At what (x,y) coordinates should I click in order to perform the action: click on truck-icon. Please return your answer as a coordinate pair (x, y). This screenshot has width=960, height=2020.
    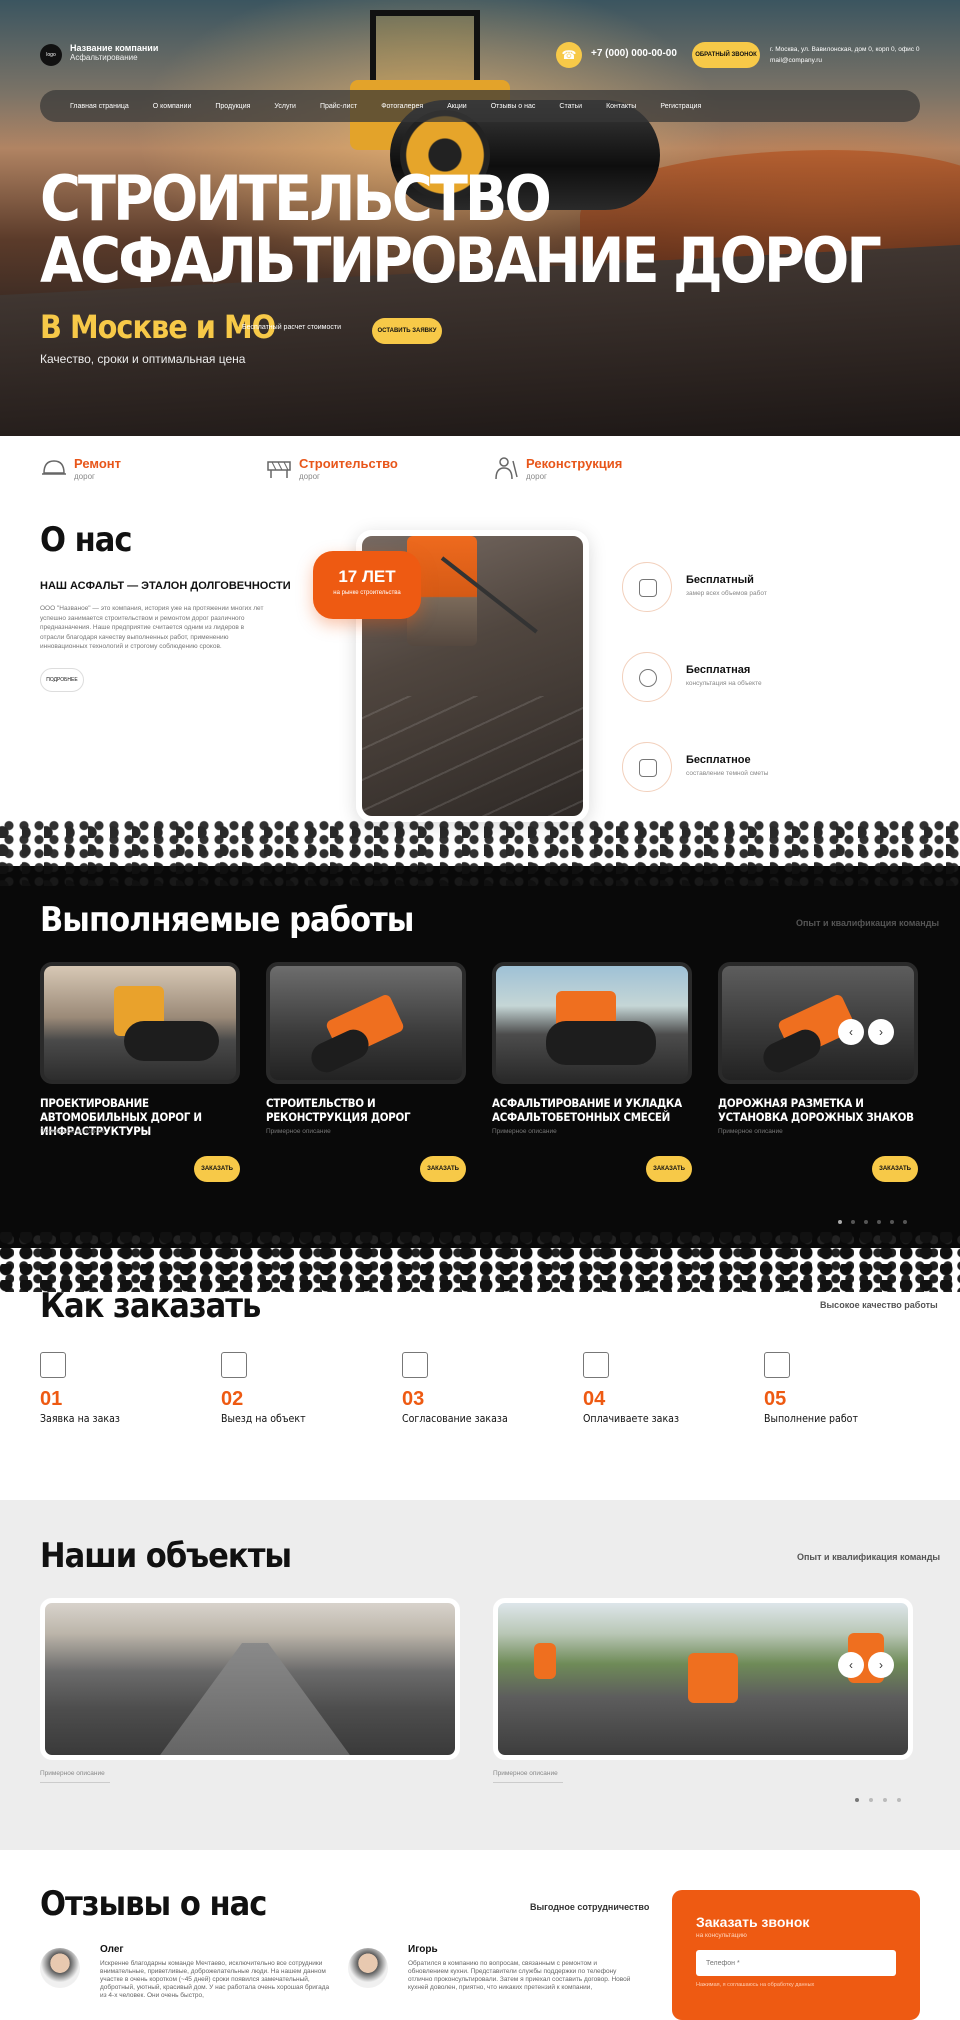
    Looking at the image, I should click on (234, 1365).